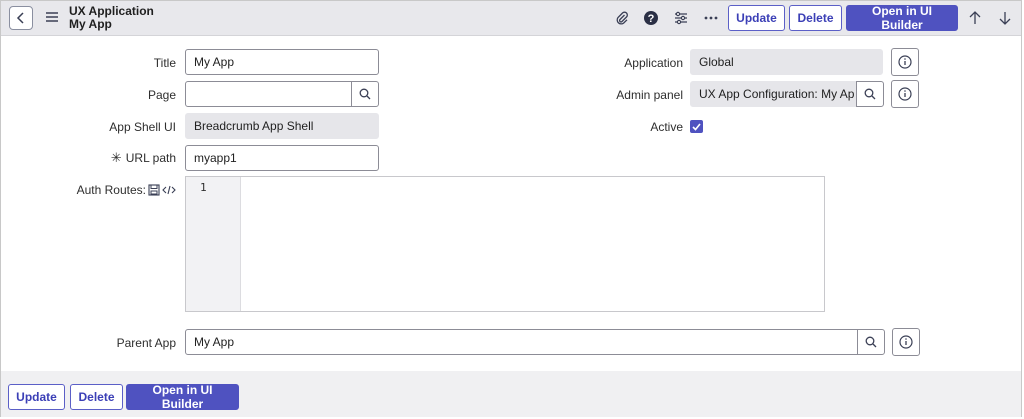  What do you see at coordinates (653, 63) in the screenshot?
I see `application-label: Application` at bounding box center [653, 63].